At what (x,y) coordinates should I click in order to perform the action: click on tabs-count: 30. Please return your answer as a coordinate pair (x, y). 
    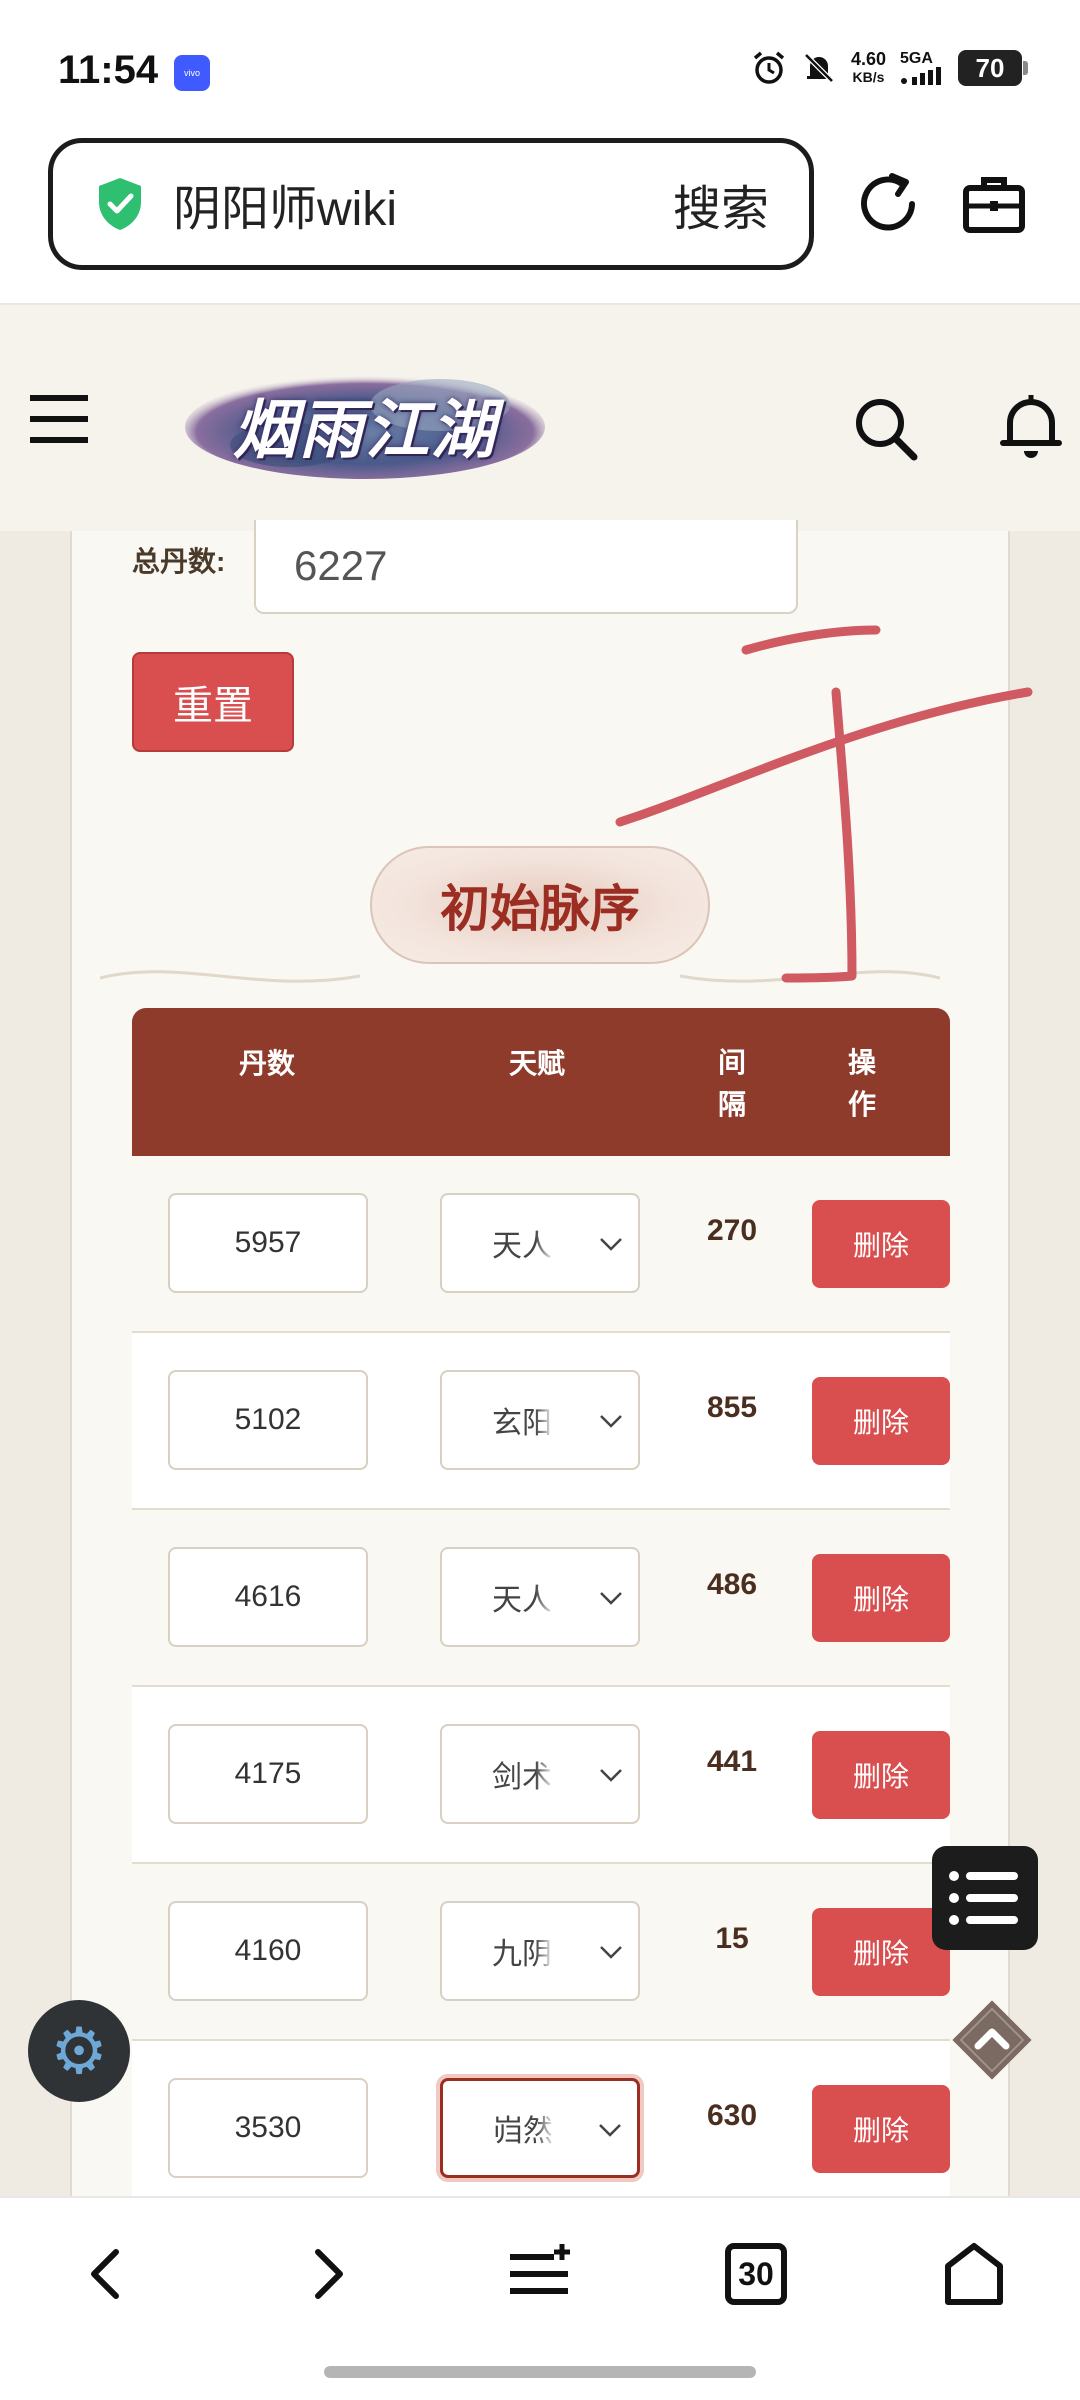
    Looking at the image, I should click on (756, 2273).